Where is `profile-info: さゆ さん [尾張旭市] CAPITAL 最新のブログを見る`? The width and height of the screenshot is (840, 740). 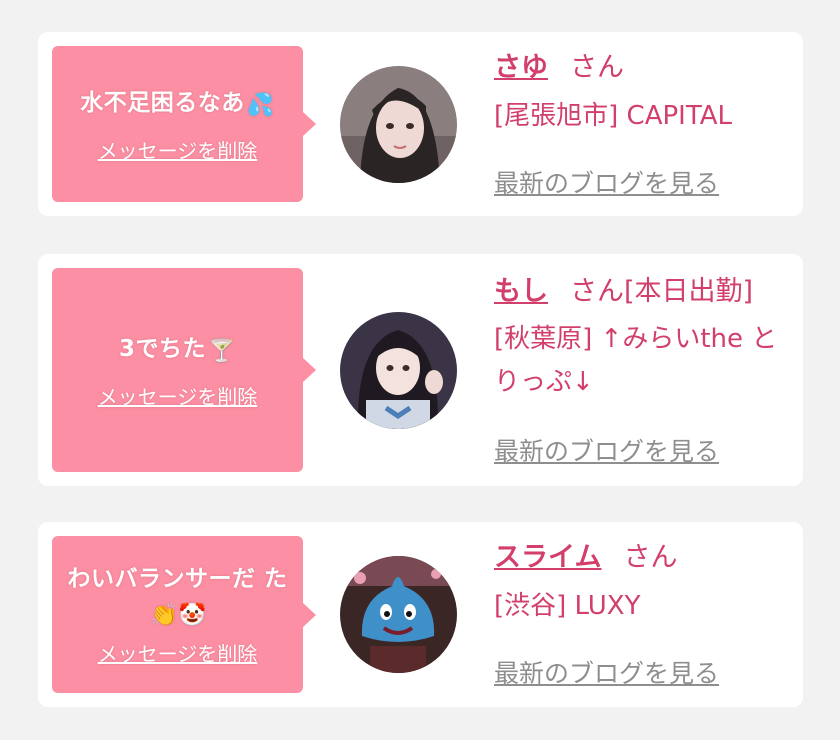
profile-info: さゆ さん [尾張旭市] CAPITAL 最新のブログを見る is located at coordinates (644, 128).